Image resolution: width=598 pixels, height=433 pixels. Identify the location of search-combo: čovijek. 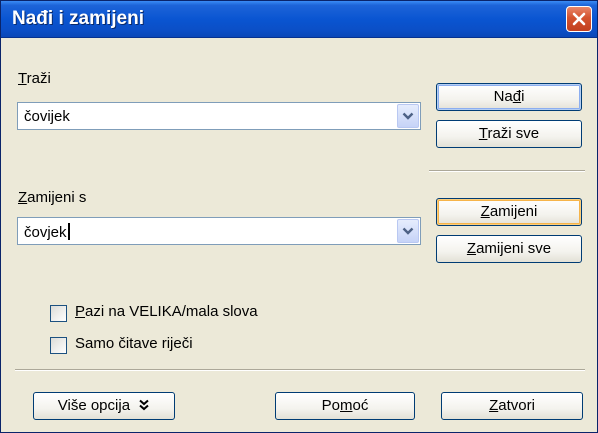
(219, 116).